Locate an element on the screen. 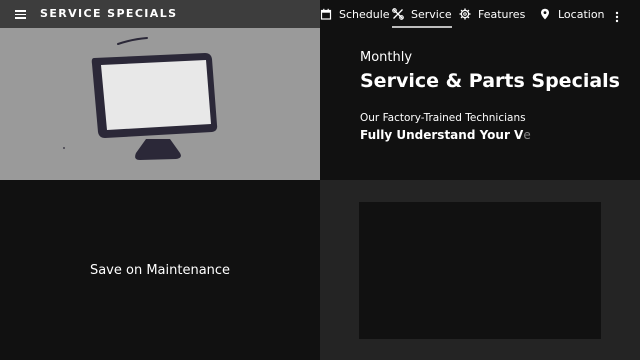 This screenshot has width=640, height=360. top-nav: Schedule Service Features Location is located at coordinates (480, 14).